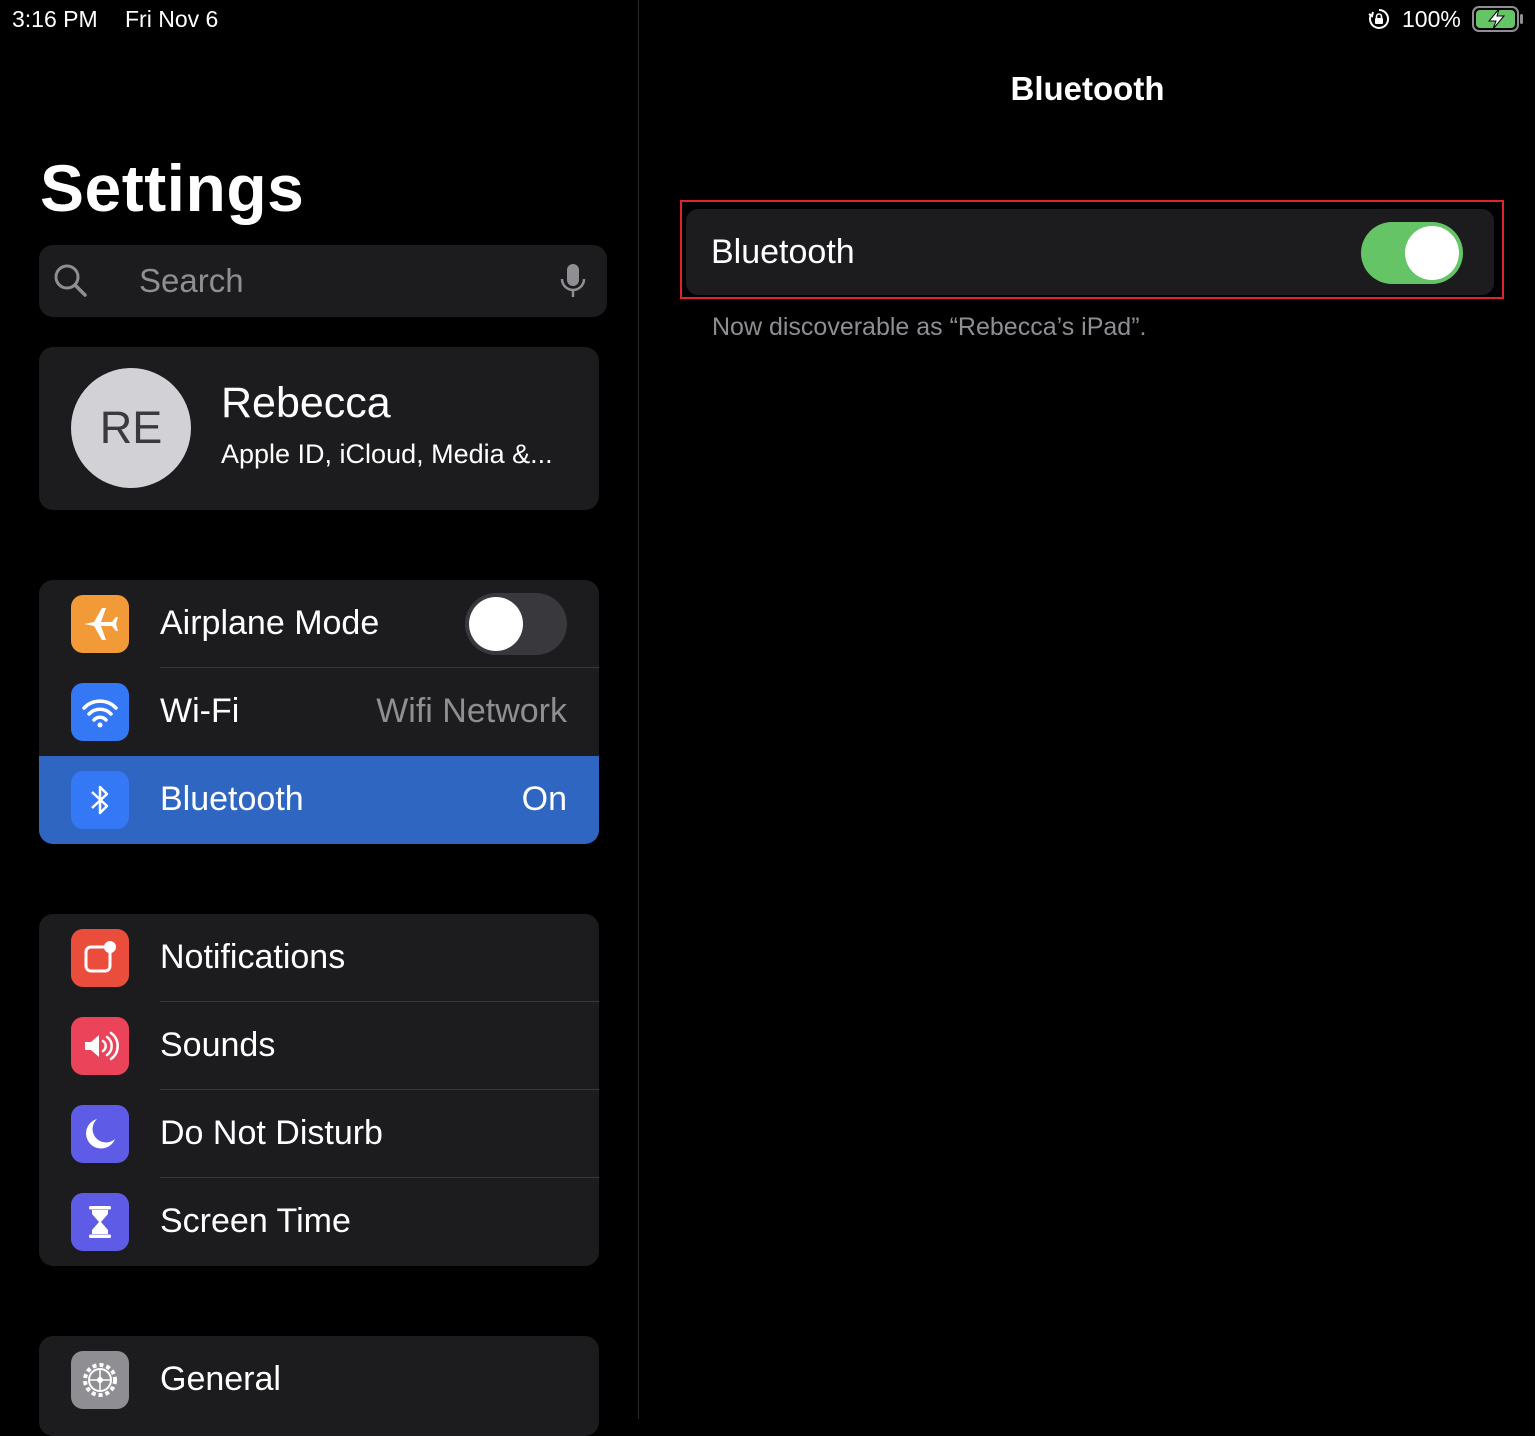 Image resolution: width=1535 pixels, height=1436 pixels. Describe the element at coordinates (100, 1134) in the screenshot. I see `moon-icon` at that location.